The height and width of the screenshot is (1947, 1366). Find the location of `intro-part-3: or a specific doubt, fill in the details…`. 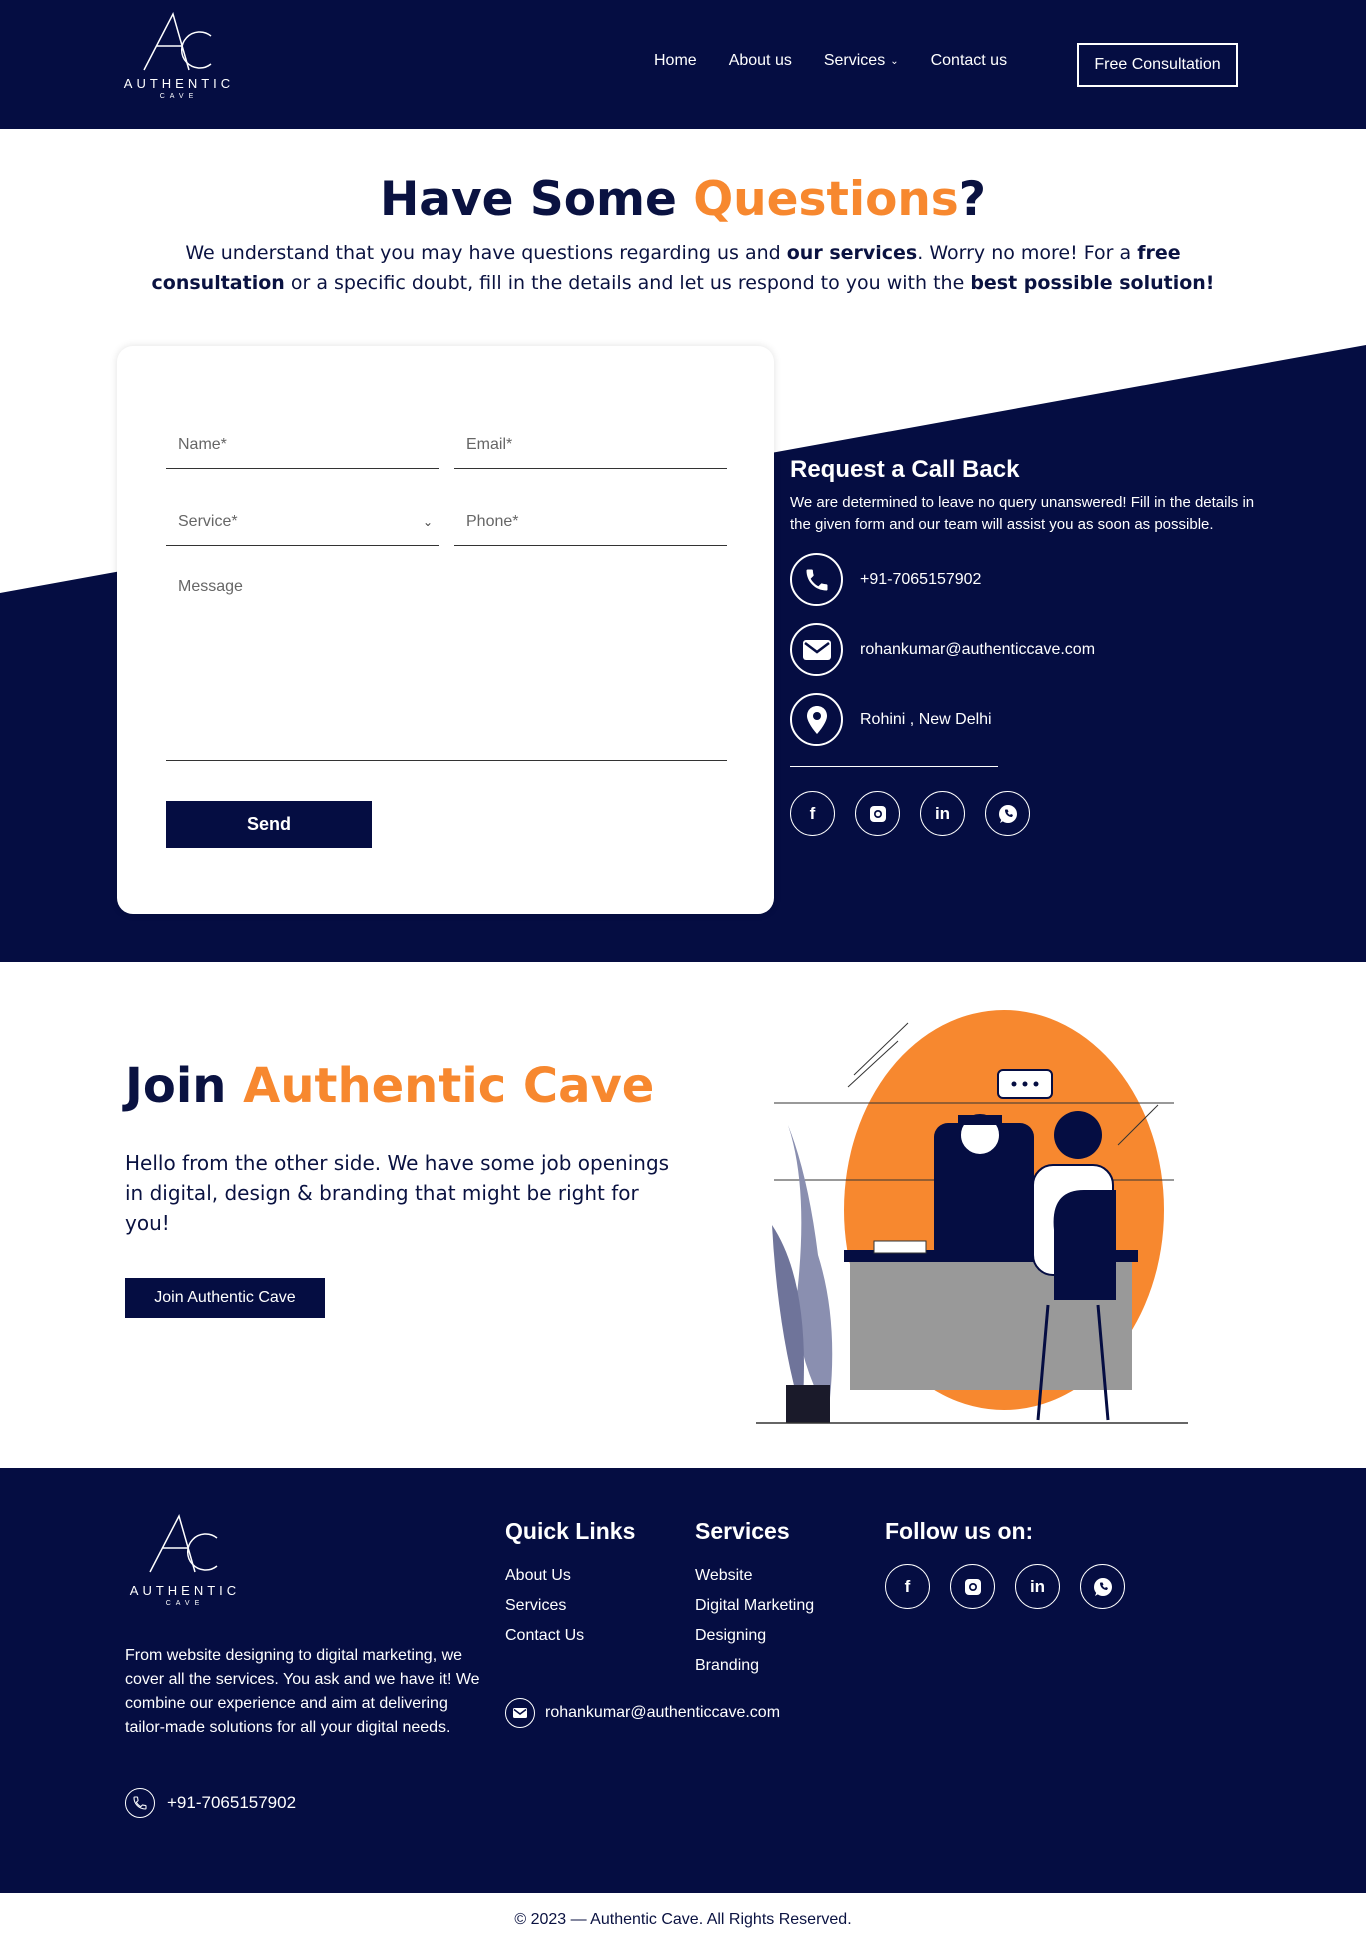

intro-part-3: or a specific doubt, fill in the details… is located at coordinates (627, 283).